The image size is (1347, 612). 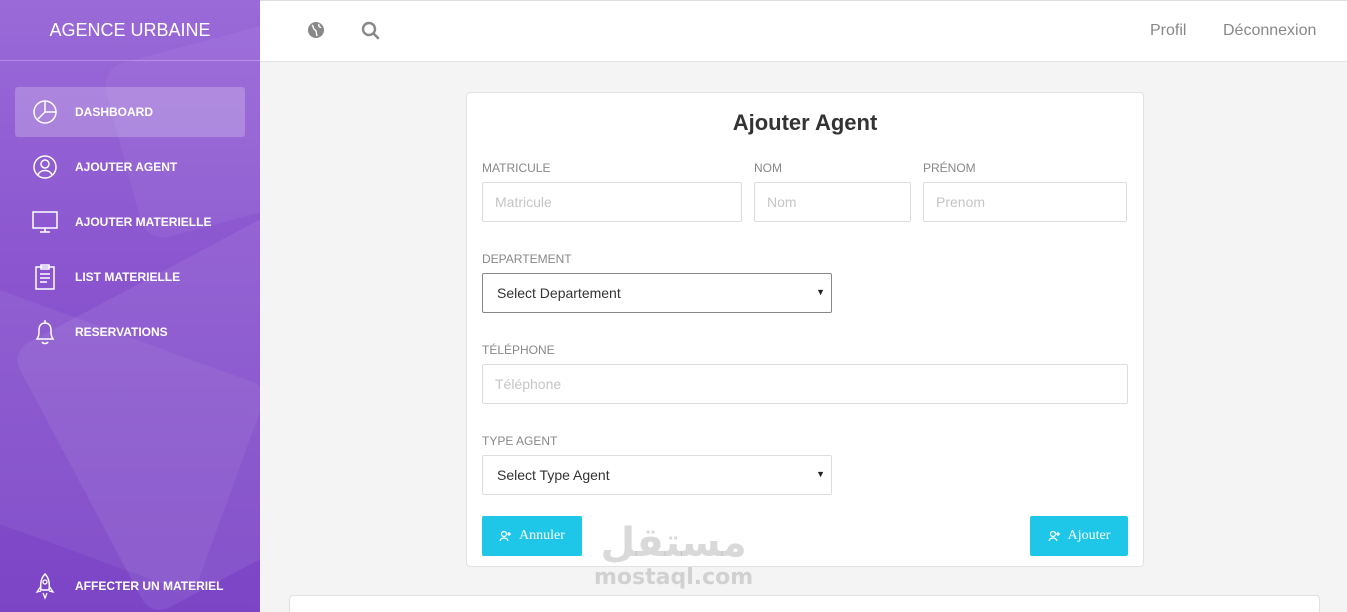 What do you see at coordinates (45, 112) in the screenshot?
I see `pie-chart-icon` at bounding box center [45, 112].